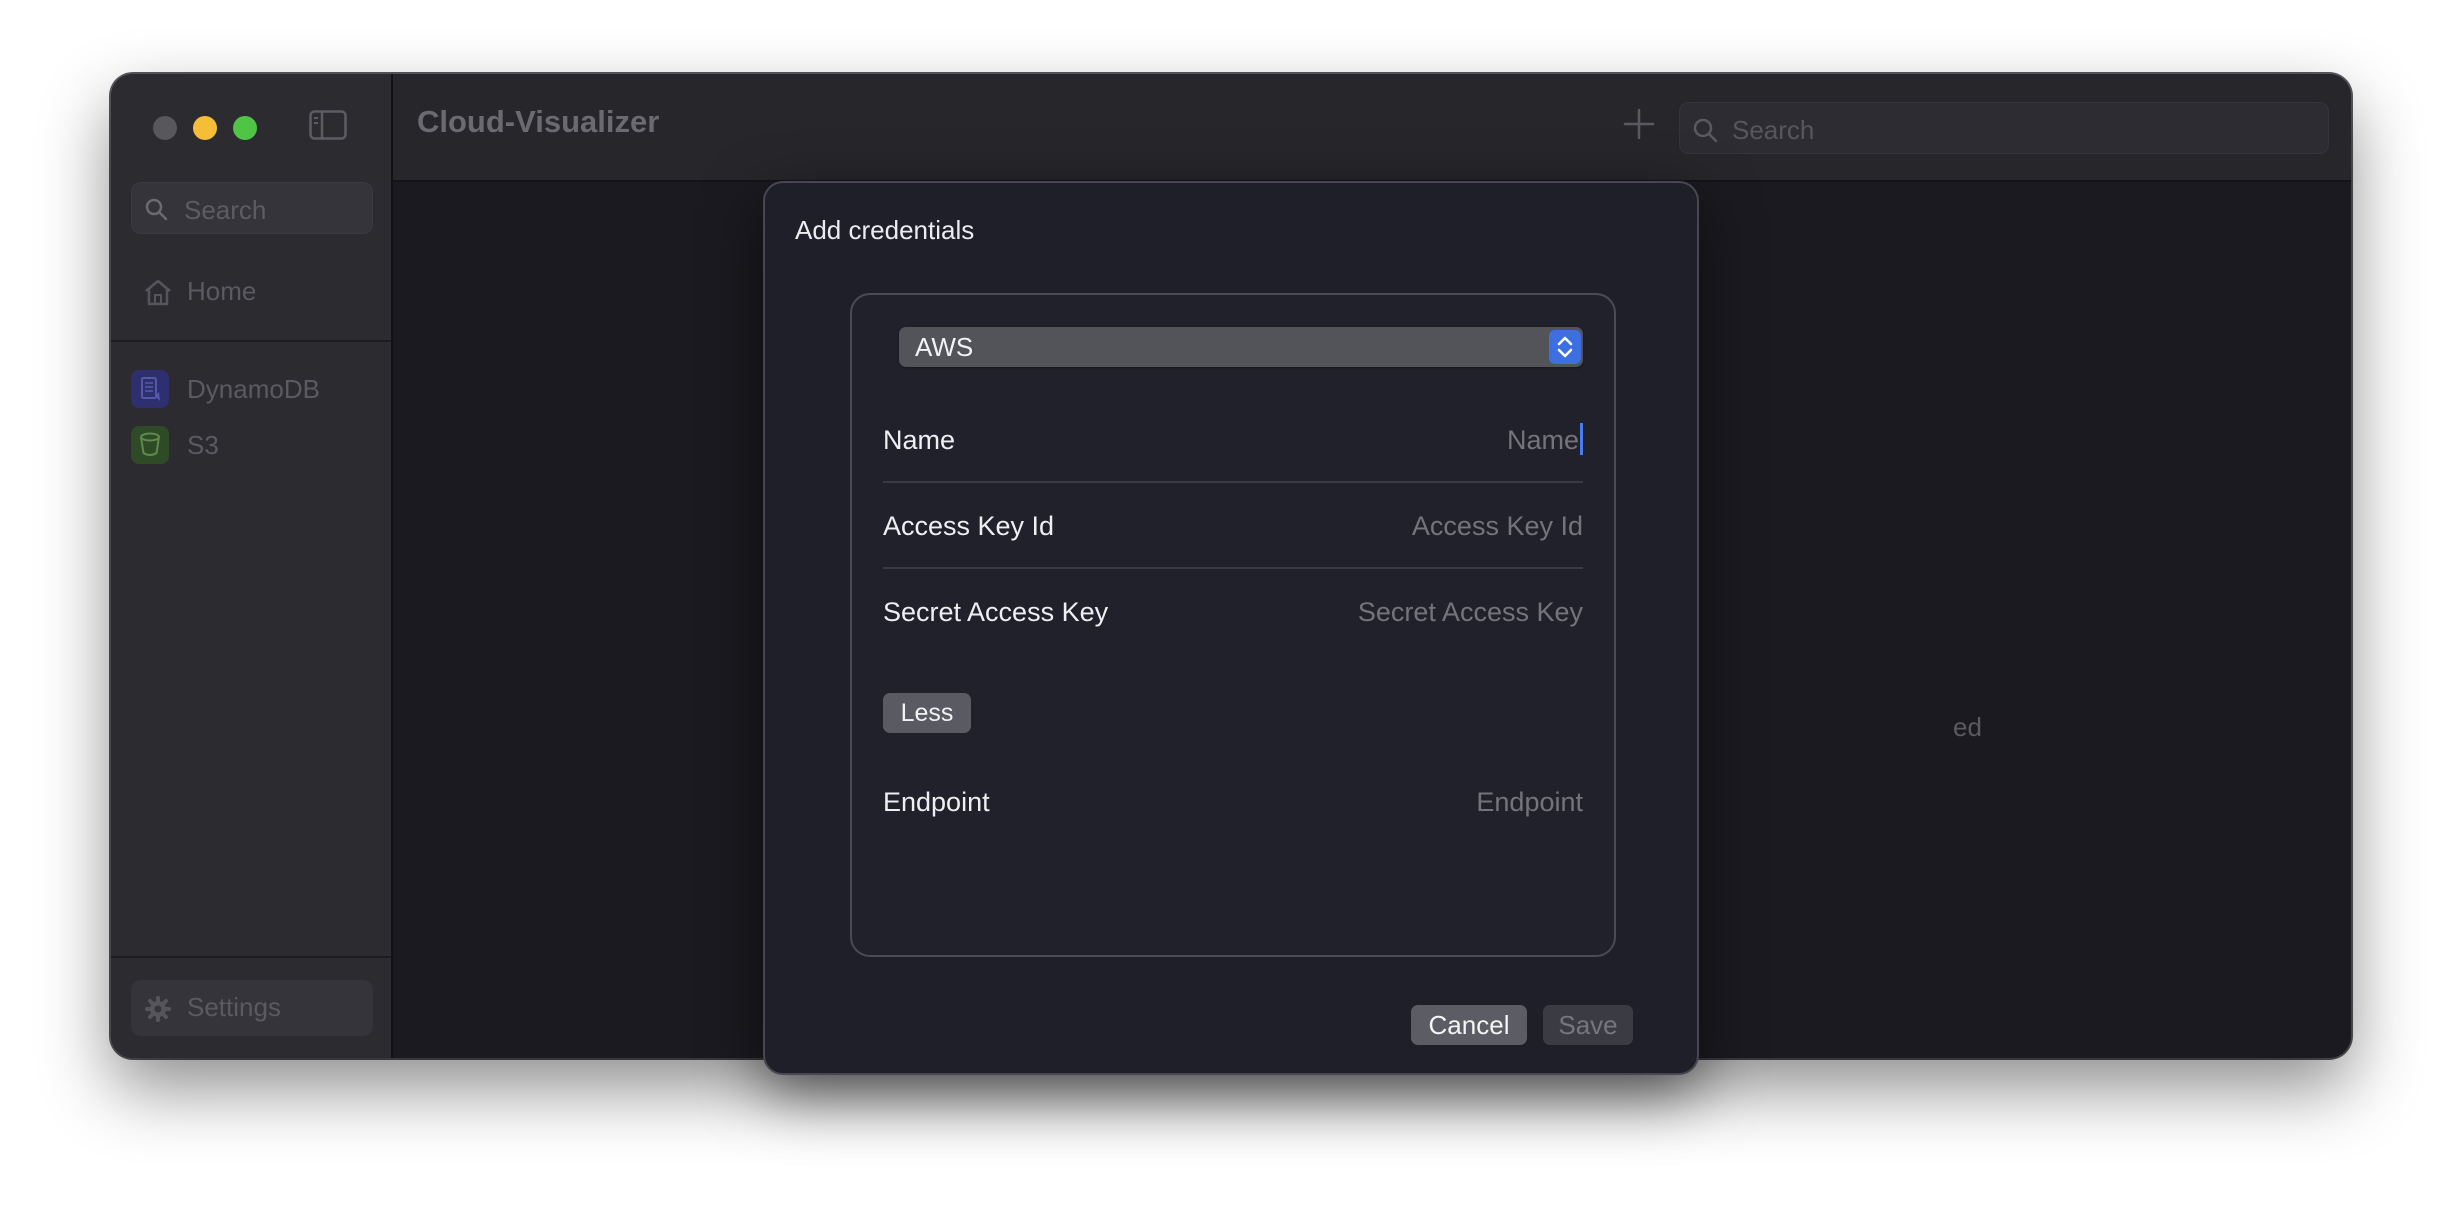 This screenshot has width=2462, height=1224. Describe the element at coordinates (205, 128) in the screenshot. I see `window-minimize-button` at that location.